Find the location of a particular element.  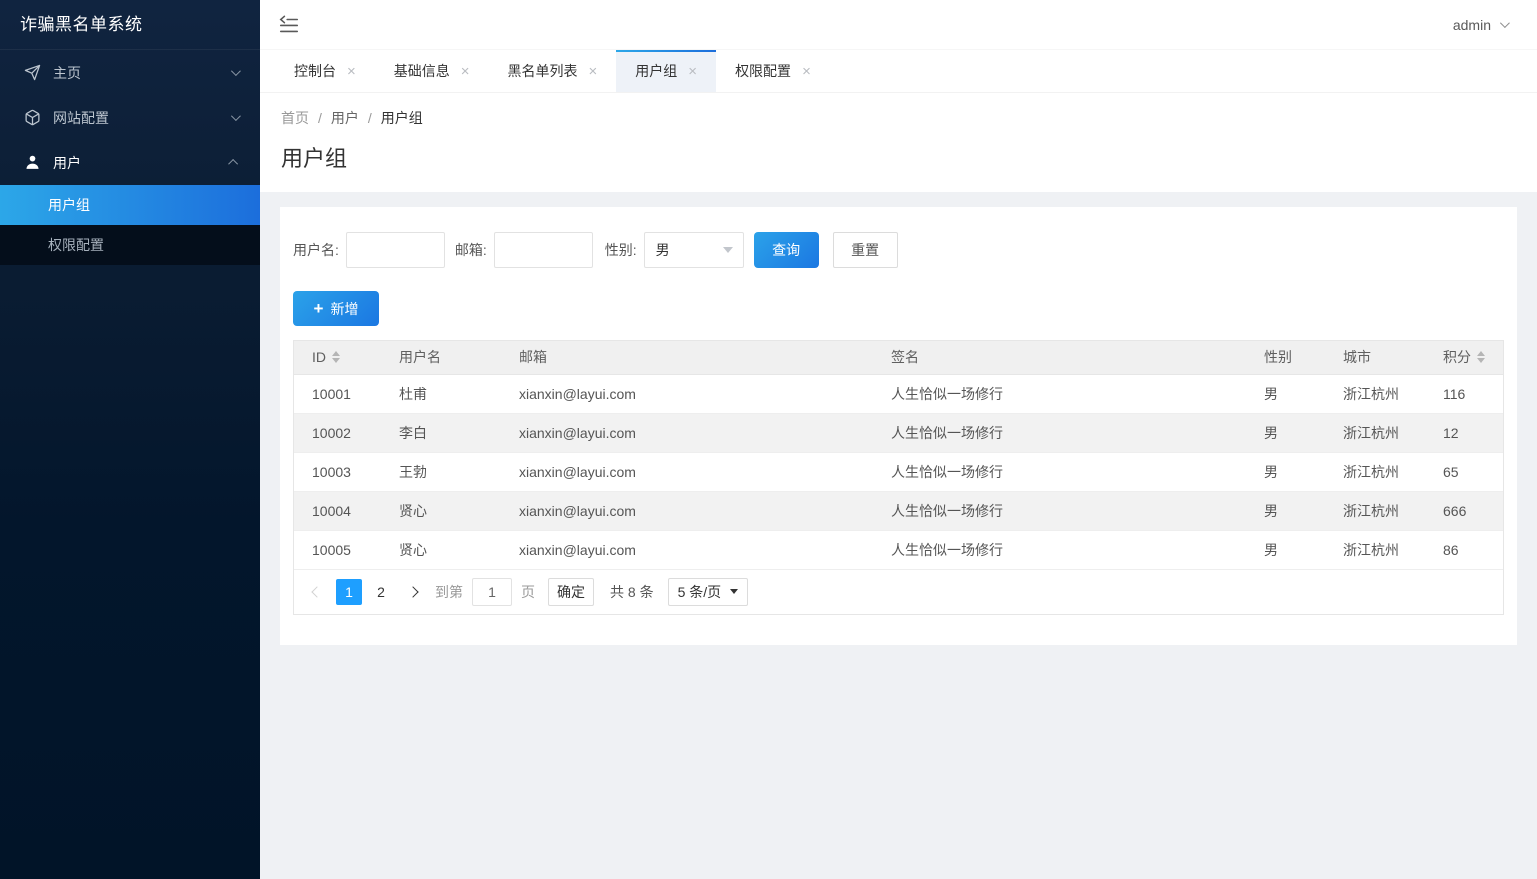

sidebar-subitem-label: 用户组 is located at coordinates (69, 205).